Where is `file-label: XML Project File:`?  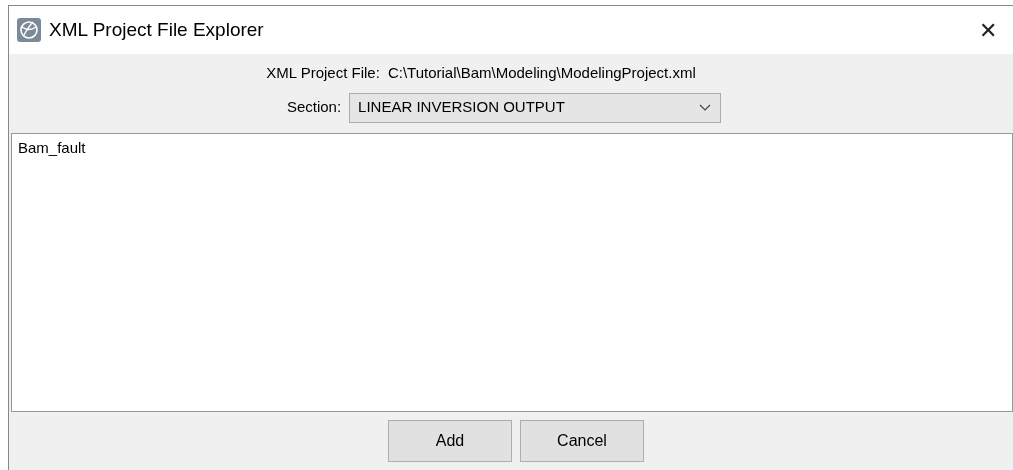
file-label: XML Project File: is located at coordinates (323, 73).